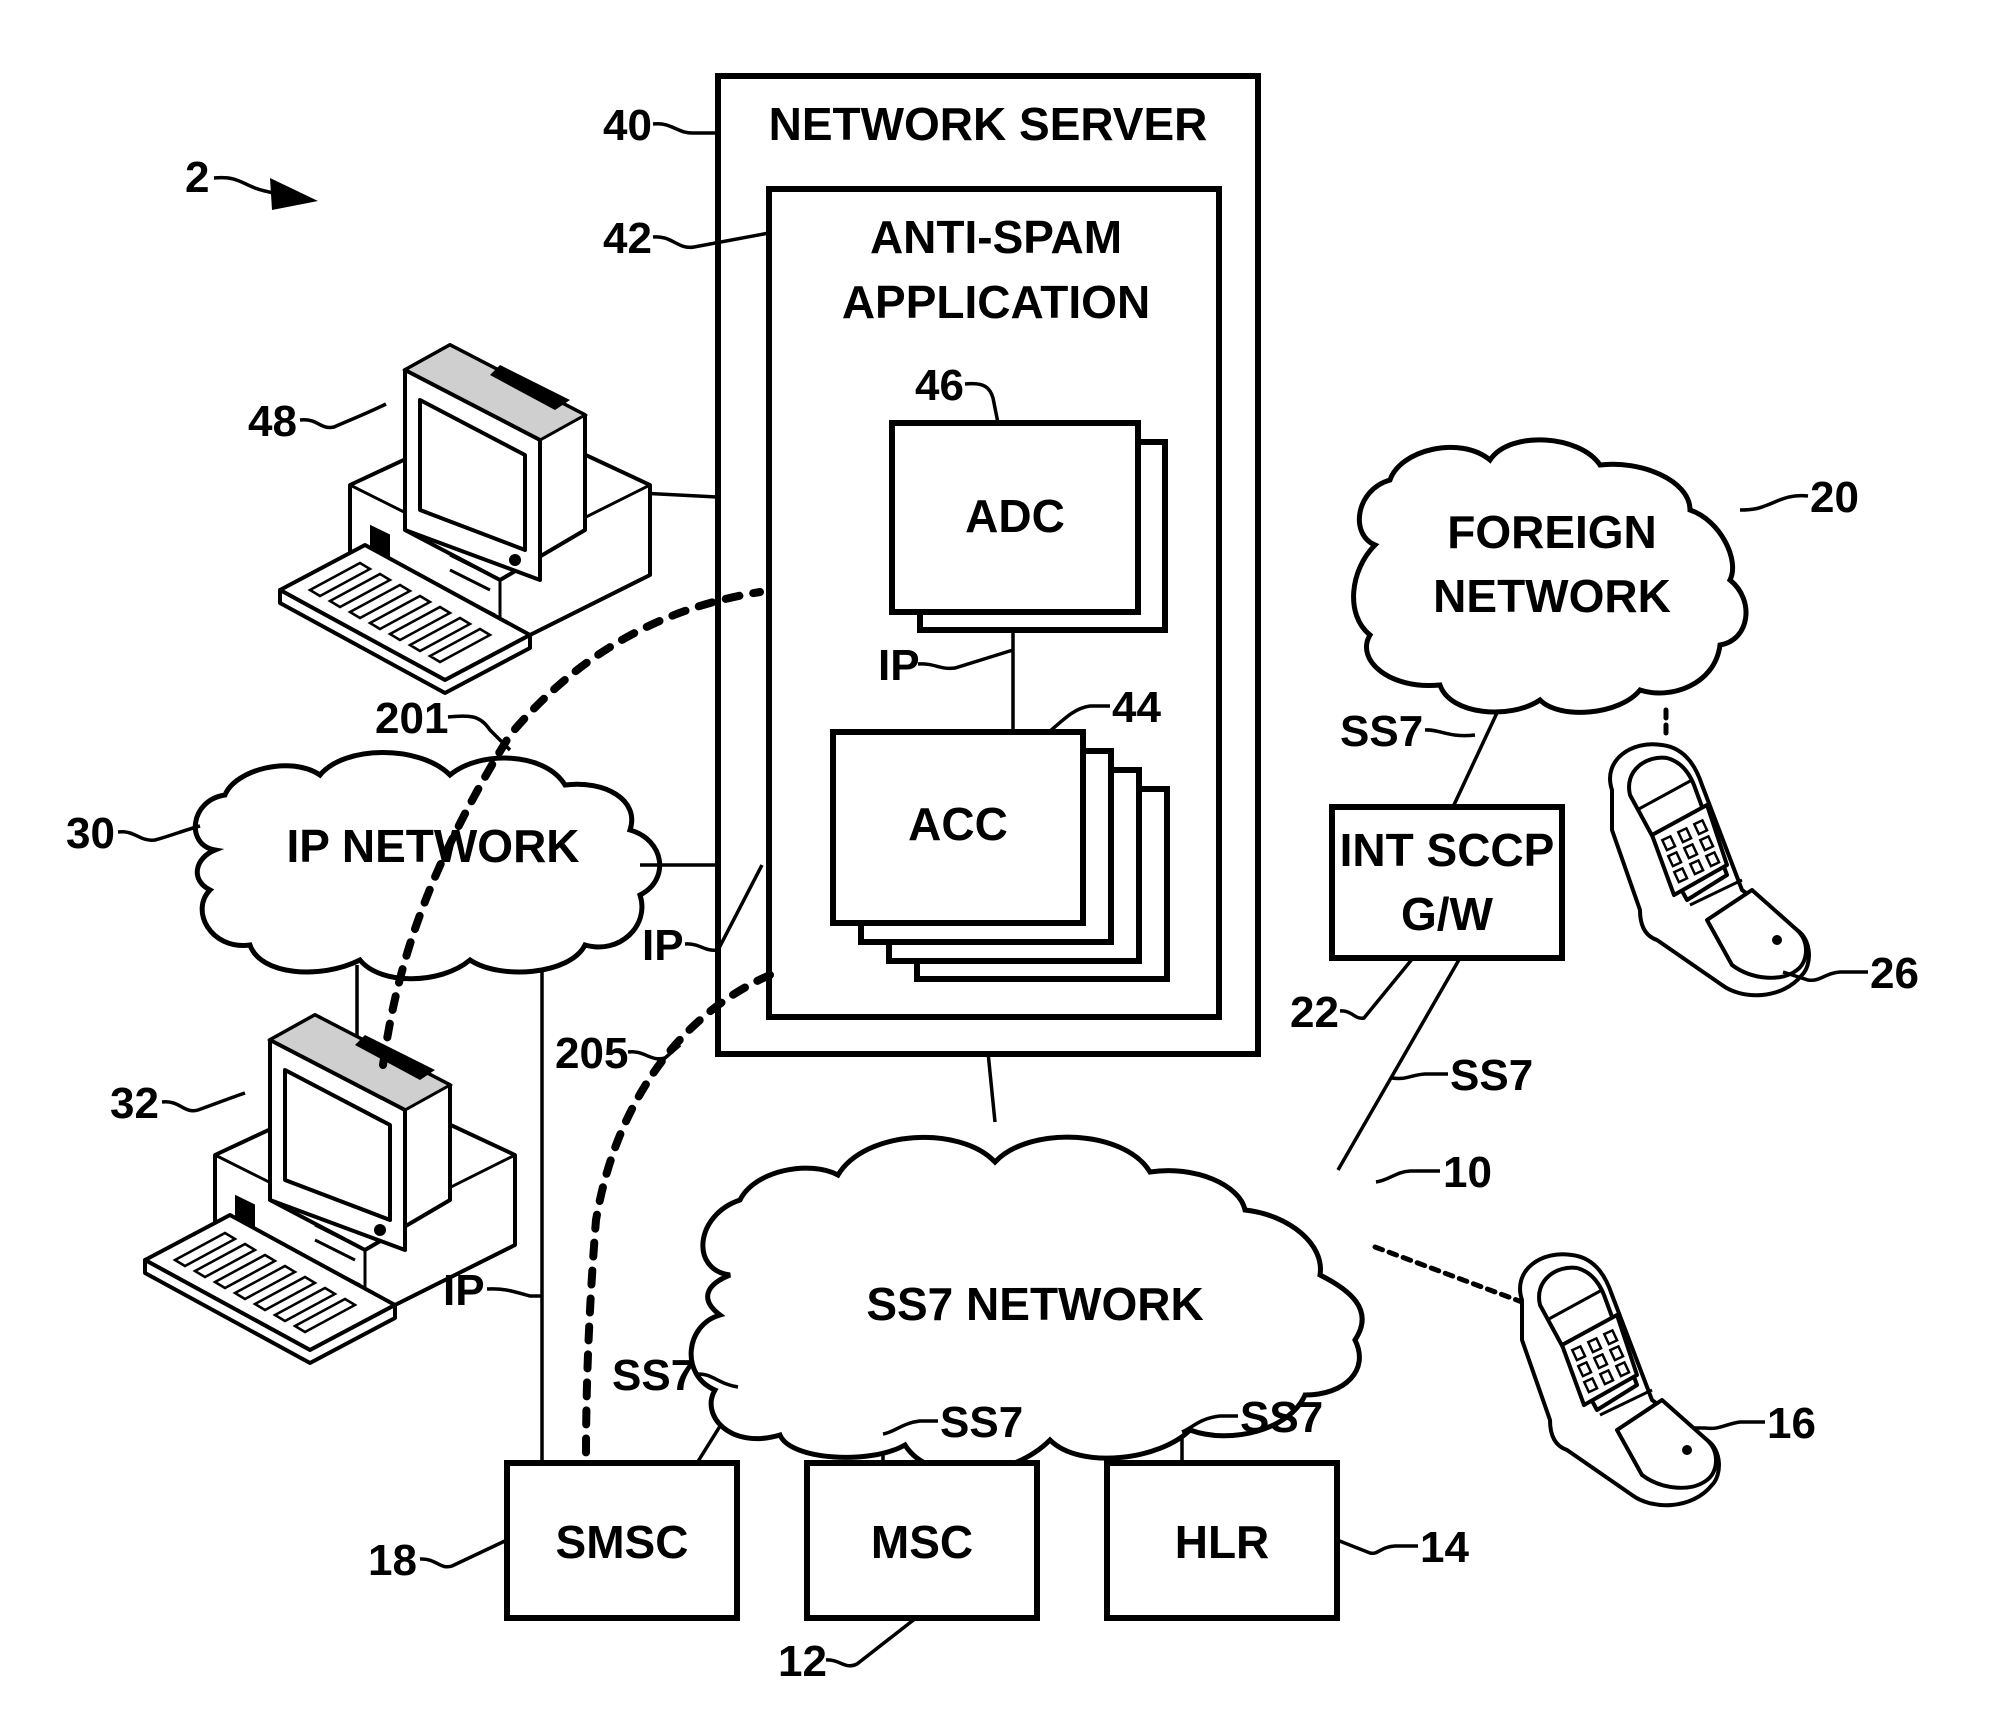 Image resolution: width=1994 pixels, height=1730 pixels. Describe the element at coordinates (802, 1661) in the screenshot. I see `ref-12: 12` at that location.